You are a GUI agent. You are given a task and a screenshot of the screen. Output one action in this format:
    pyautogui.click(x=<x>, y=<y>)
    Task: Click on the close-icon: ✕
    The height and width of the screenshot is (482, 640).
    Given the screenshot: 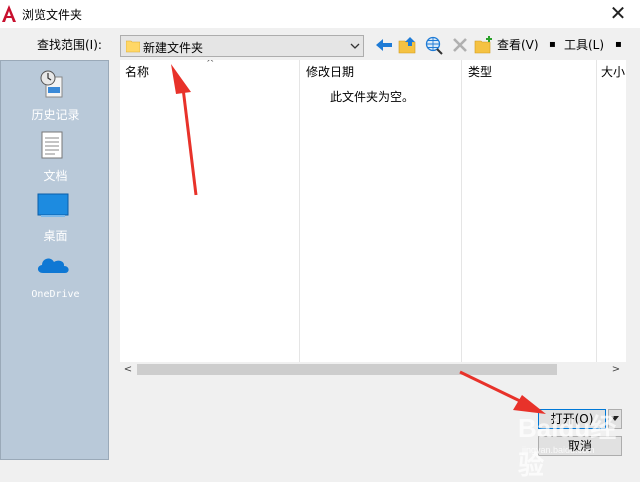 What is the action you would take?
    pyautogui.click(x=618, y=13)
    